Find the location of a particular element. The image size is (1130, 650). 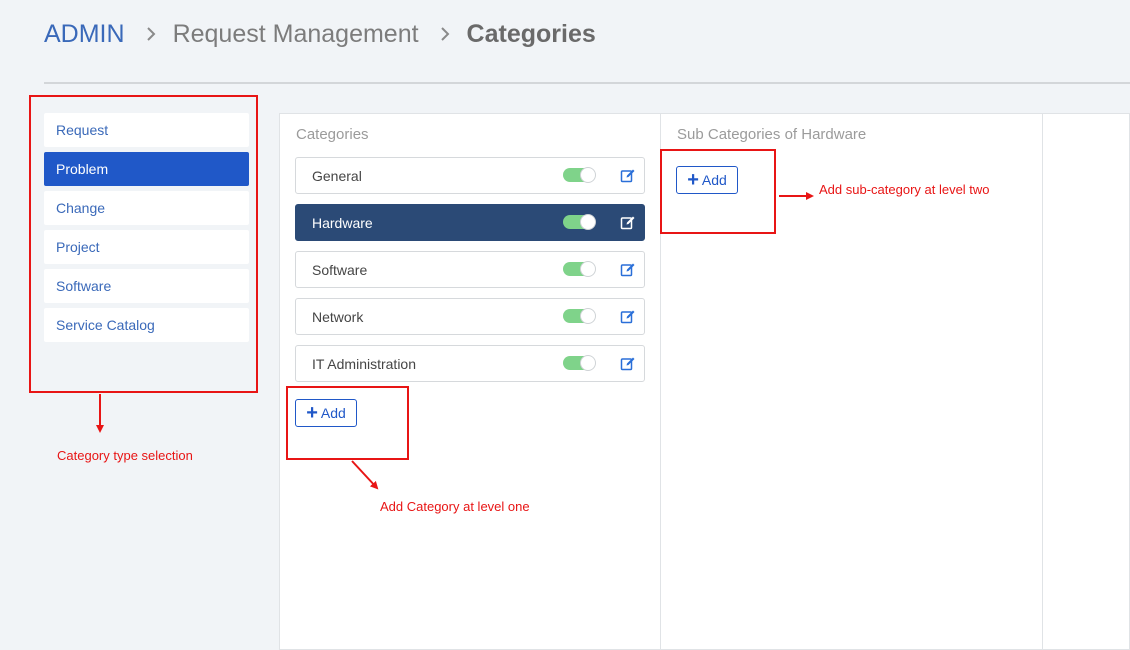

annotation-add-level-one: Add Category at level one is located at coordinates (455, 506).